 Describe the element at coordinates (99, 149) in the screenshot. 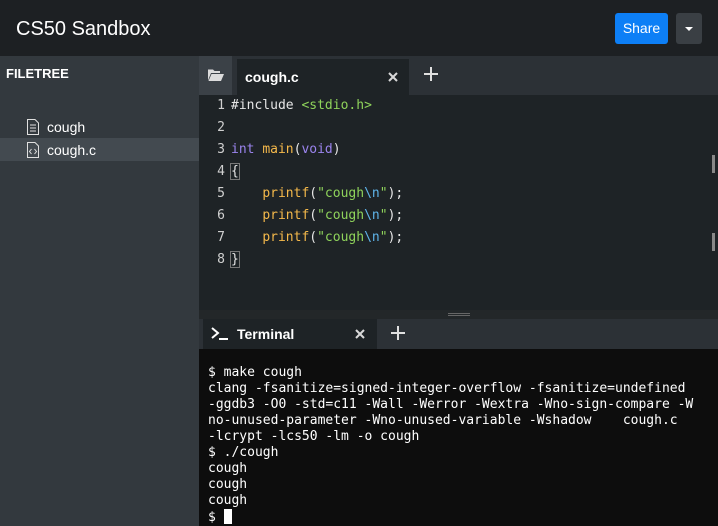

I see `filetree-item-cough-c: cough.c` at that location.